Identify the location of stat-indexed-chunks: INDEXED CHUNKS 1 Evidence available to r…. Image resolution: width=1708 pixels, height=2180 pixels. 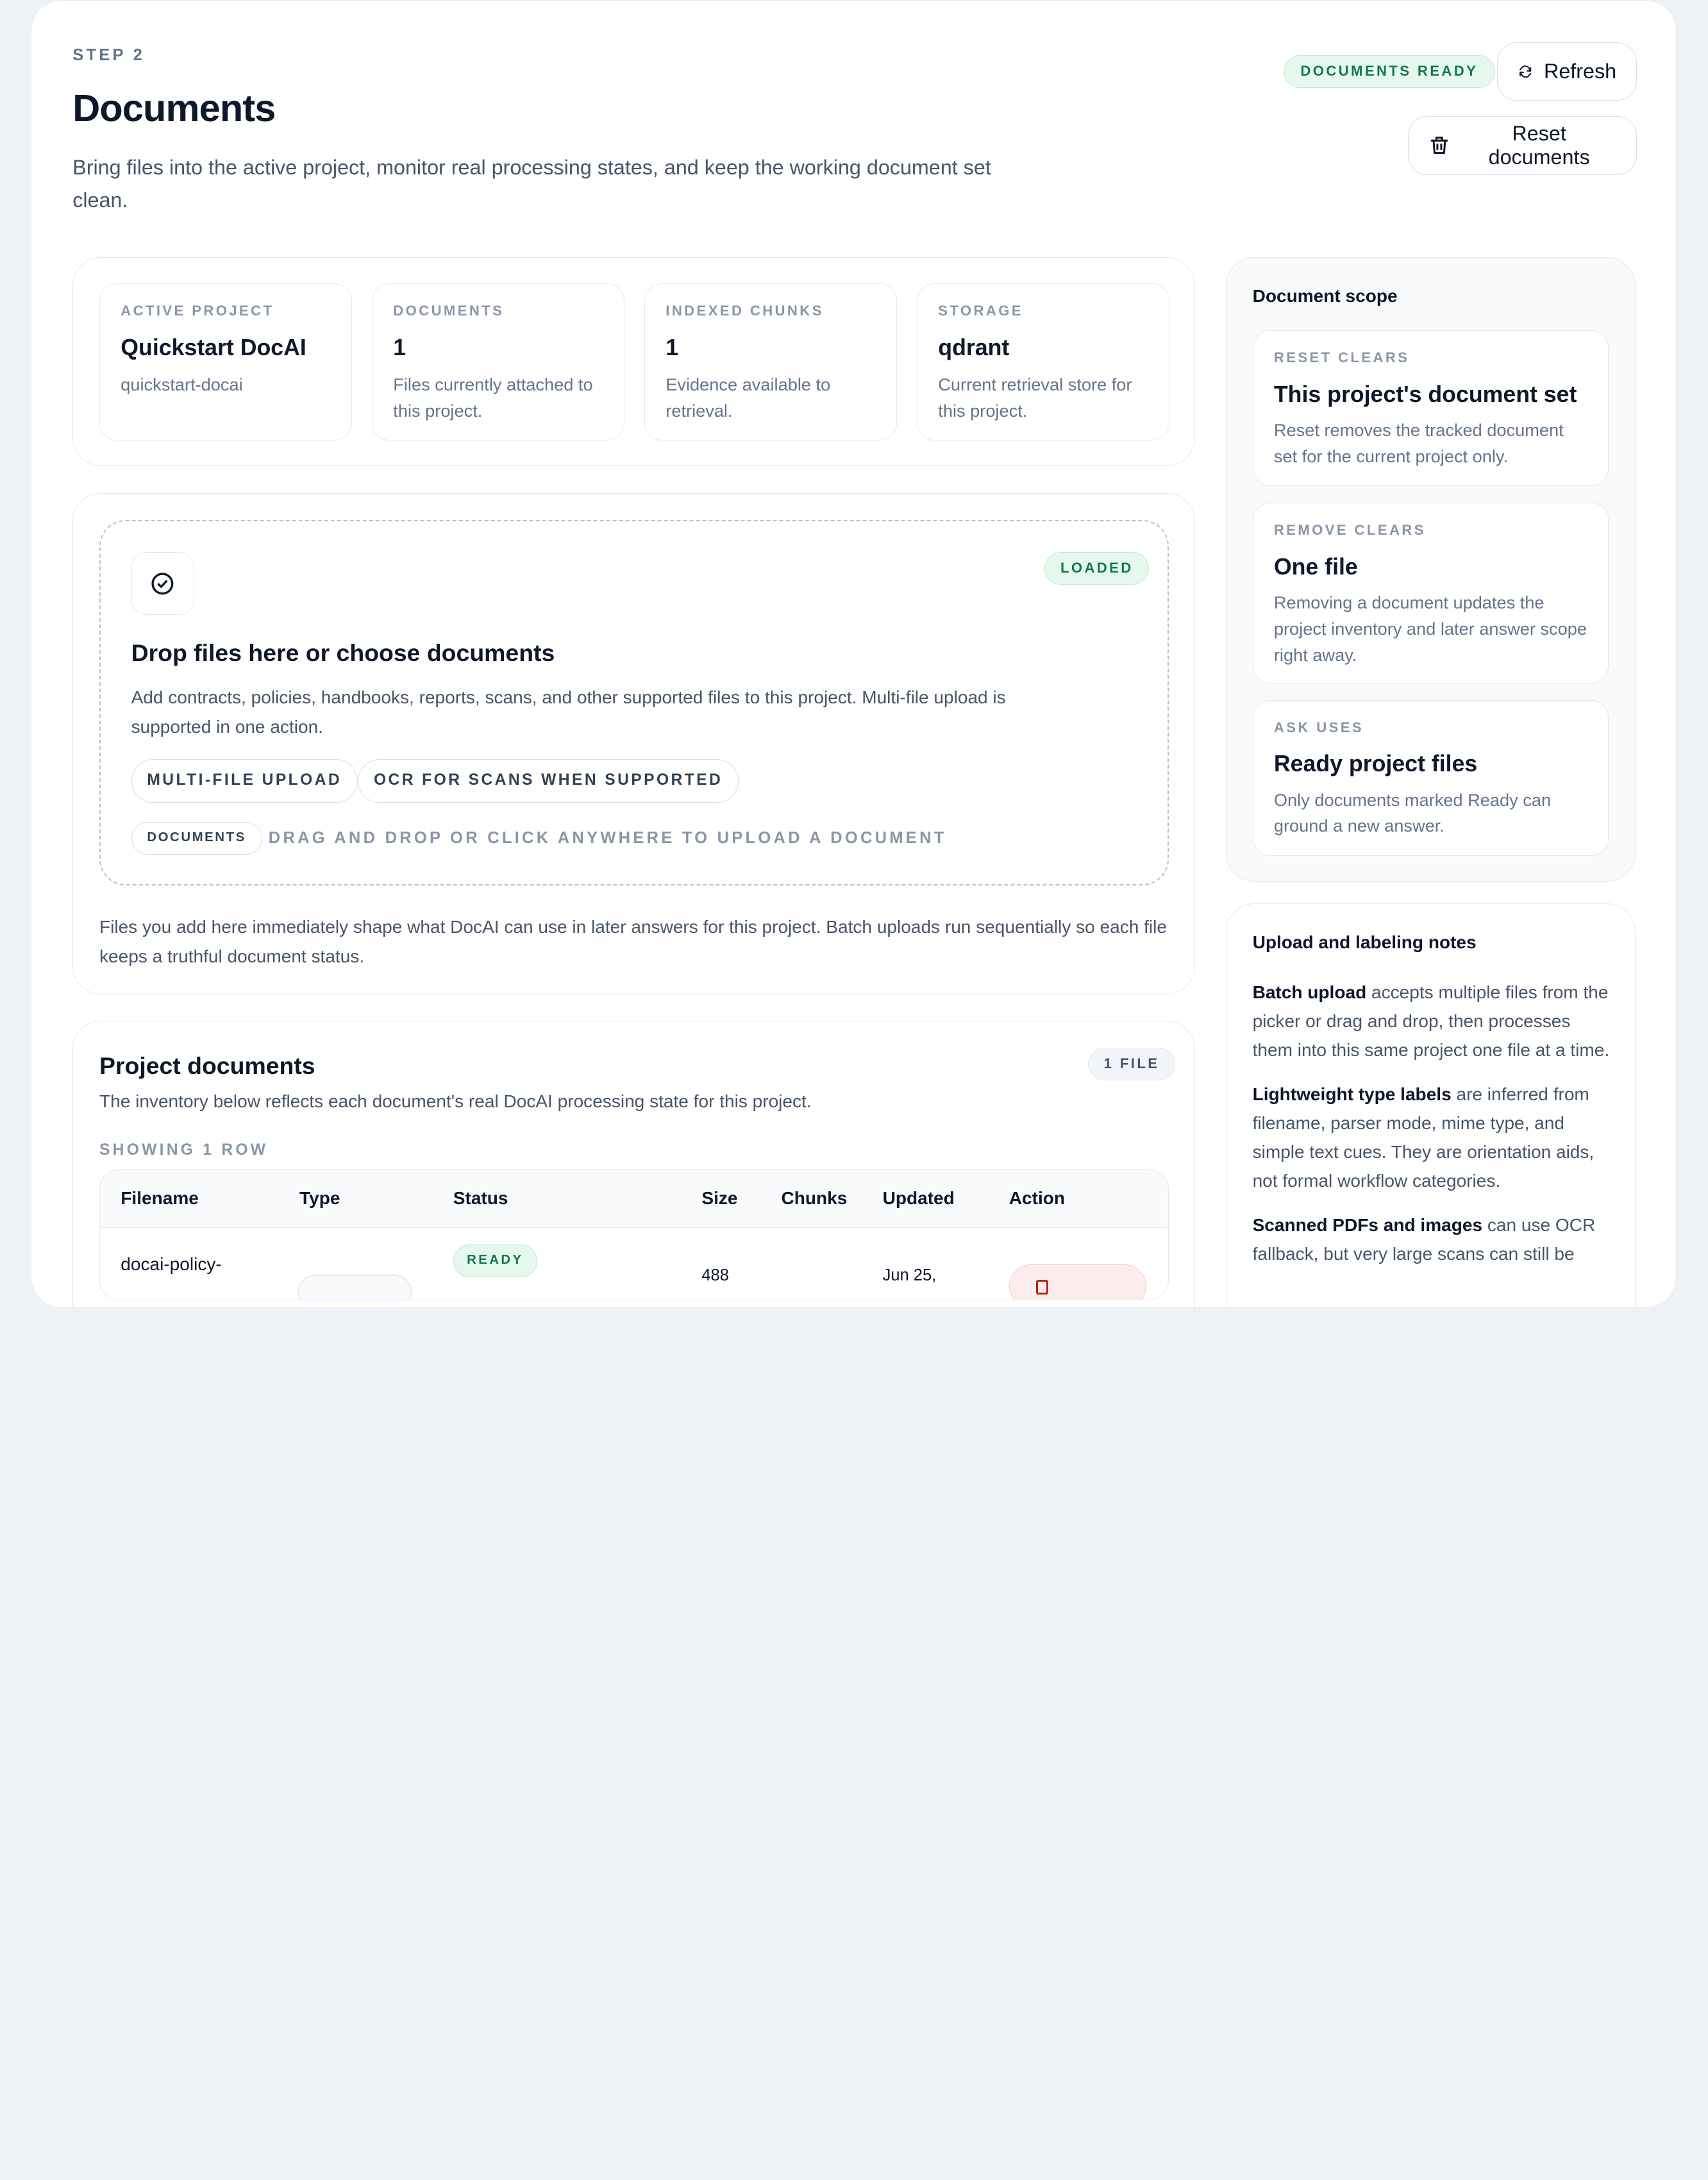
(771, 362).